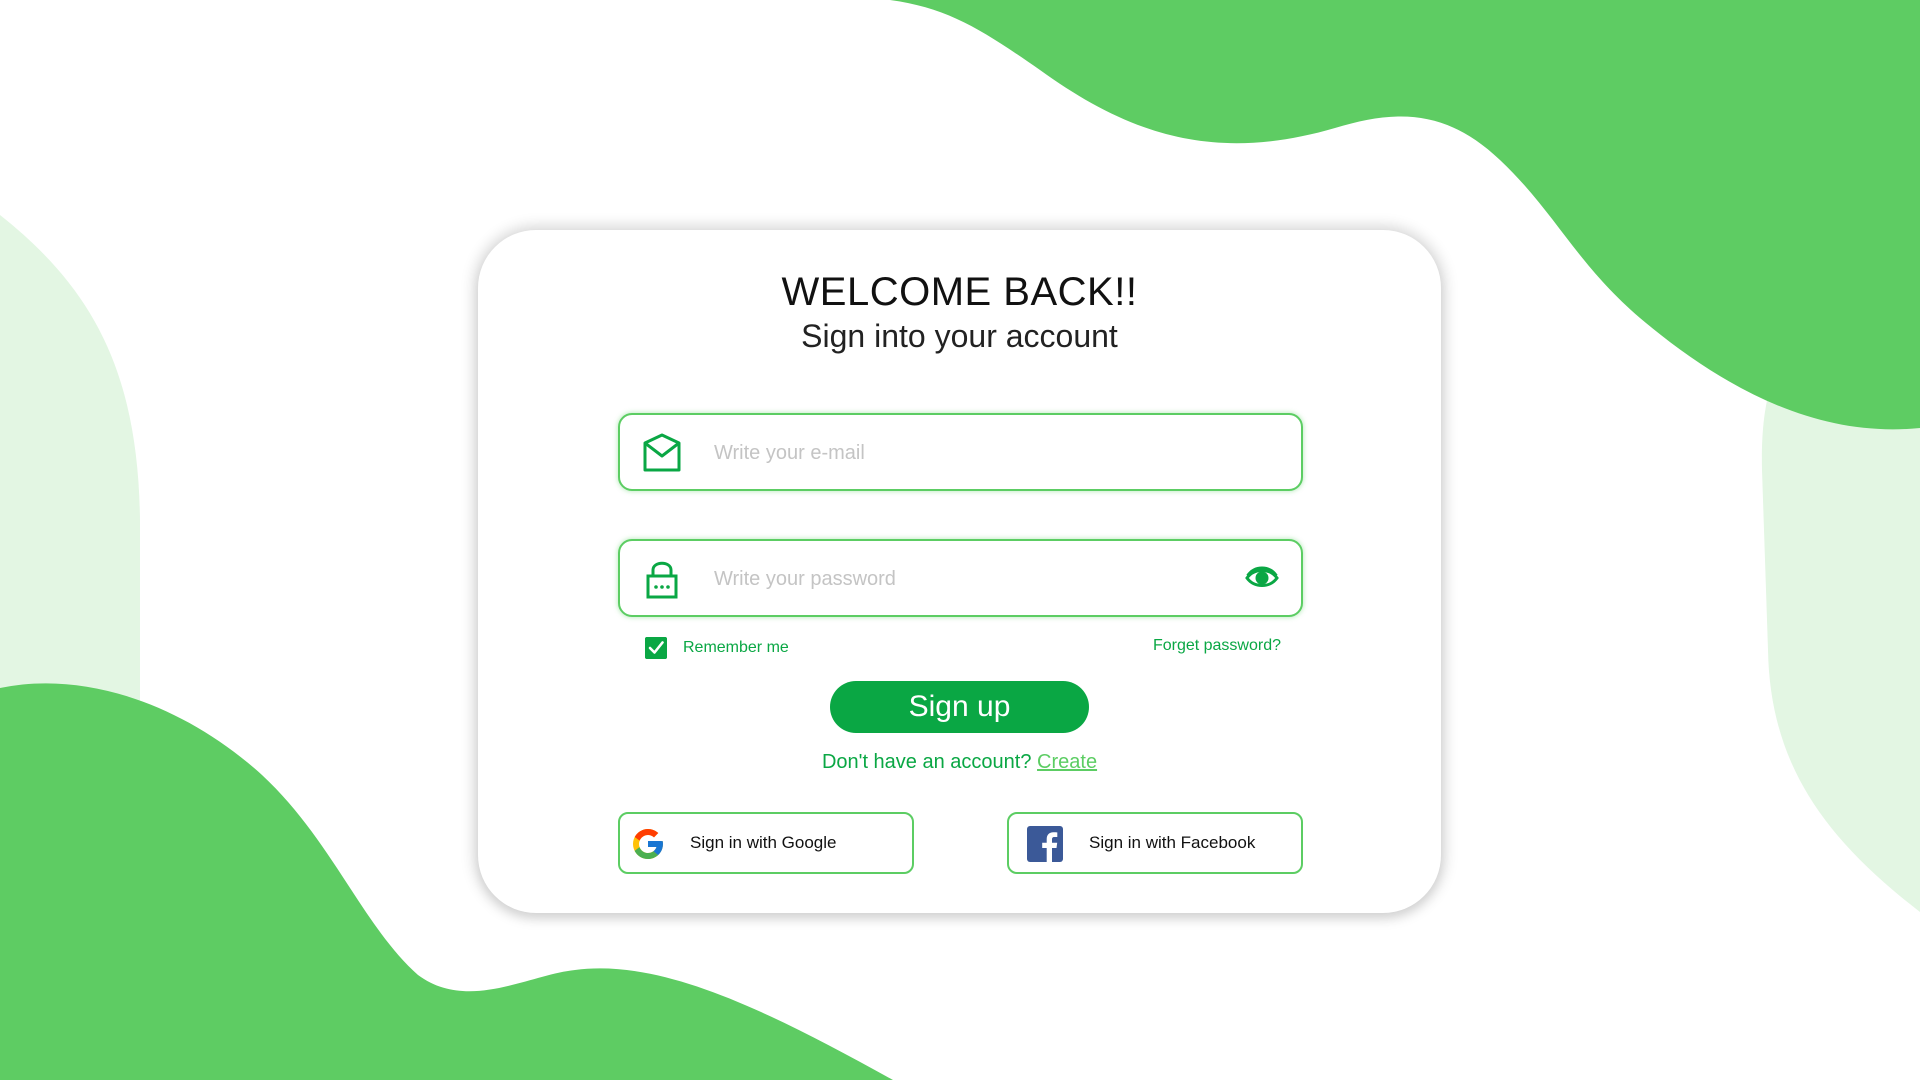 Image resolution: width=1920 pixels, height=1080 pixels. What do you see at coordinates (656, 648) in the screenshot?
I see `checkmark-icon` at bounding box center [656, 648].